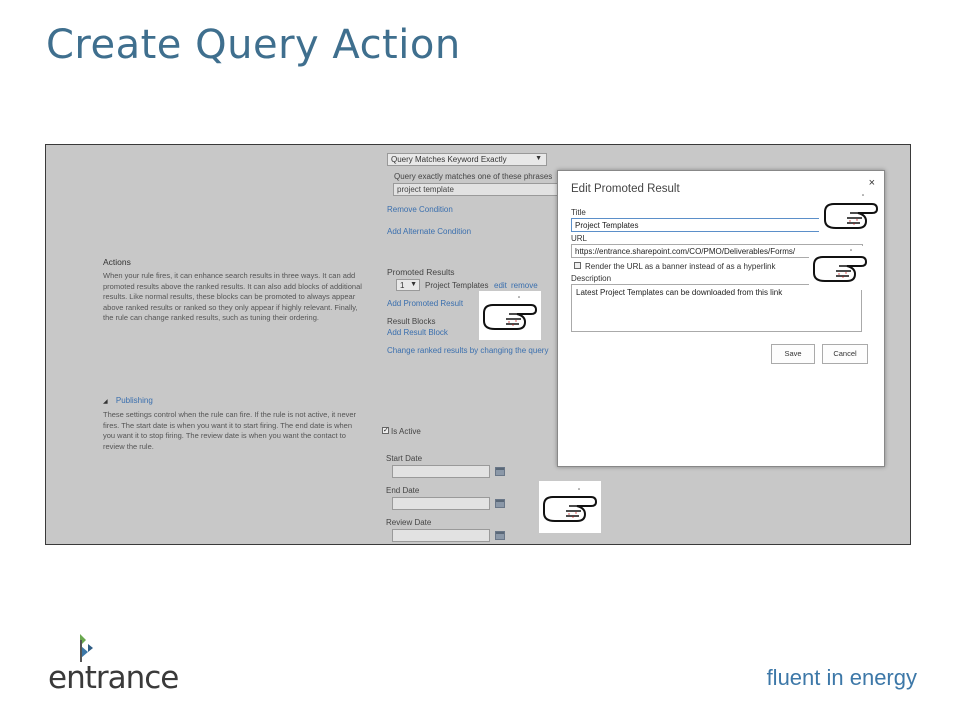 Image resolution: width=960 pixels, height=720 pixels. Describe the element at coordinates (409, 522) in the screenshot. I see `review-date-label: Review Date` at that location.